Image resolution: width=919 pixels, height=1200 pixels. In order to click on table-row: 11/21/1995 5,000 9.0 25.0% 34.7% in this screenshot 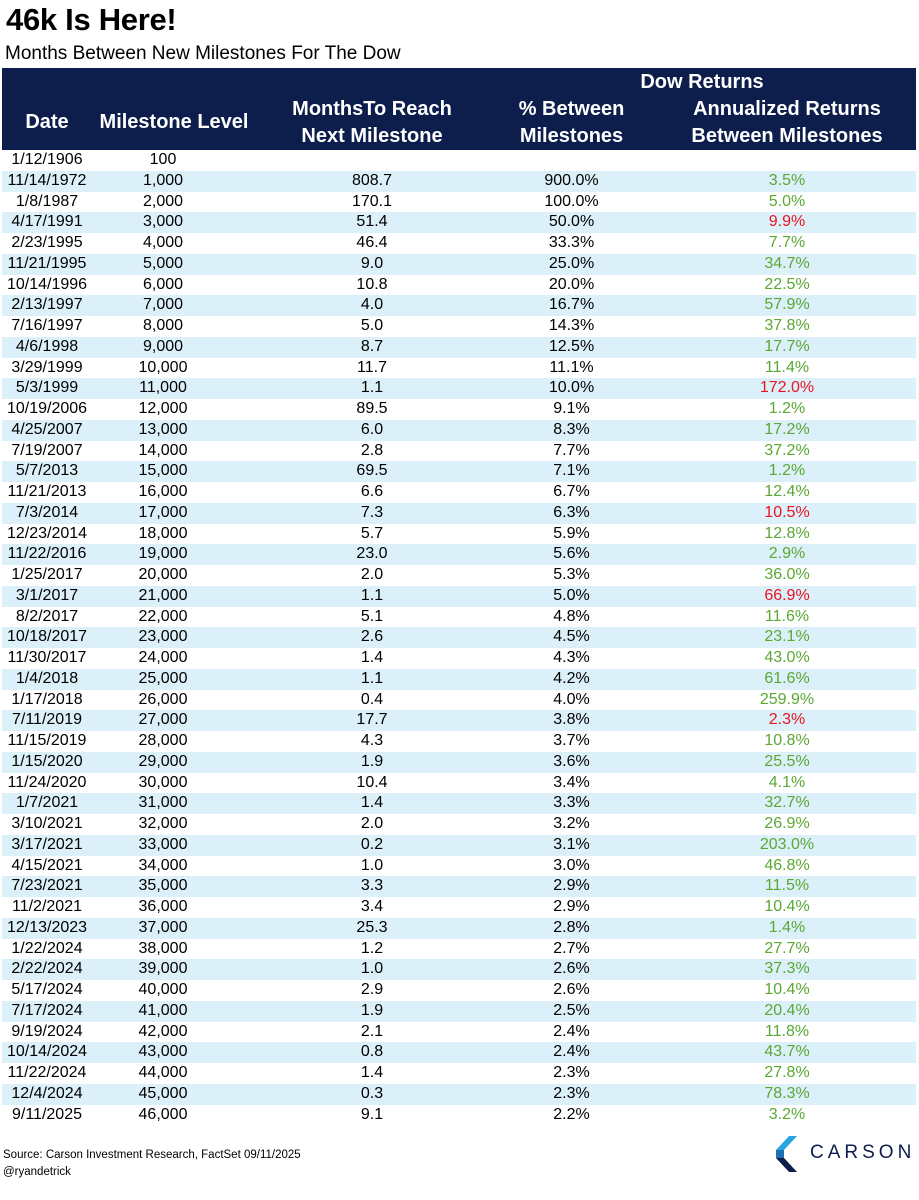, I will do `click(459, 264)`.